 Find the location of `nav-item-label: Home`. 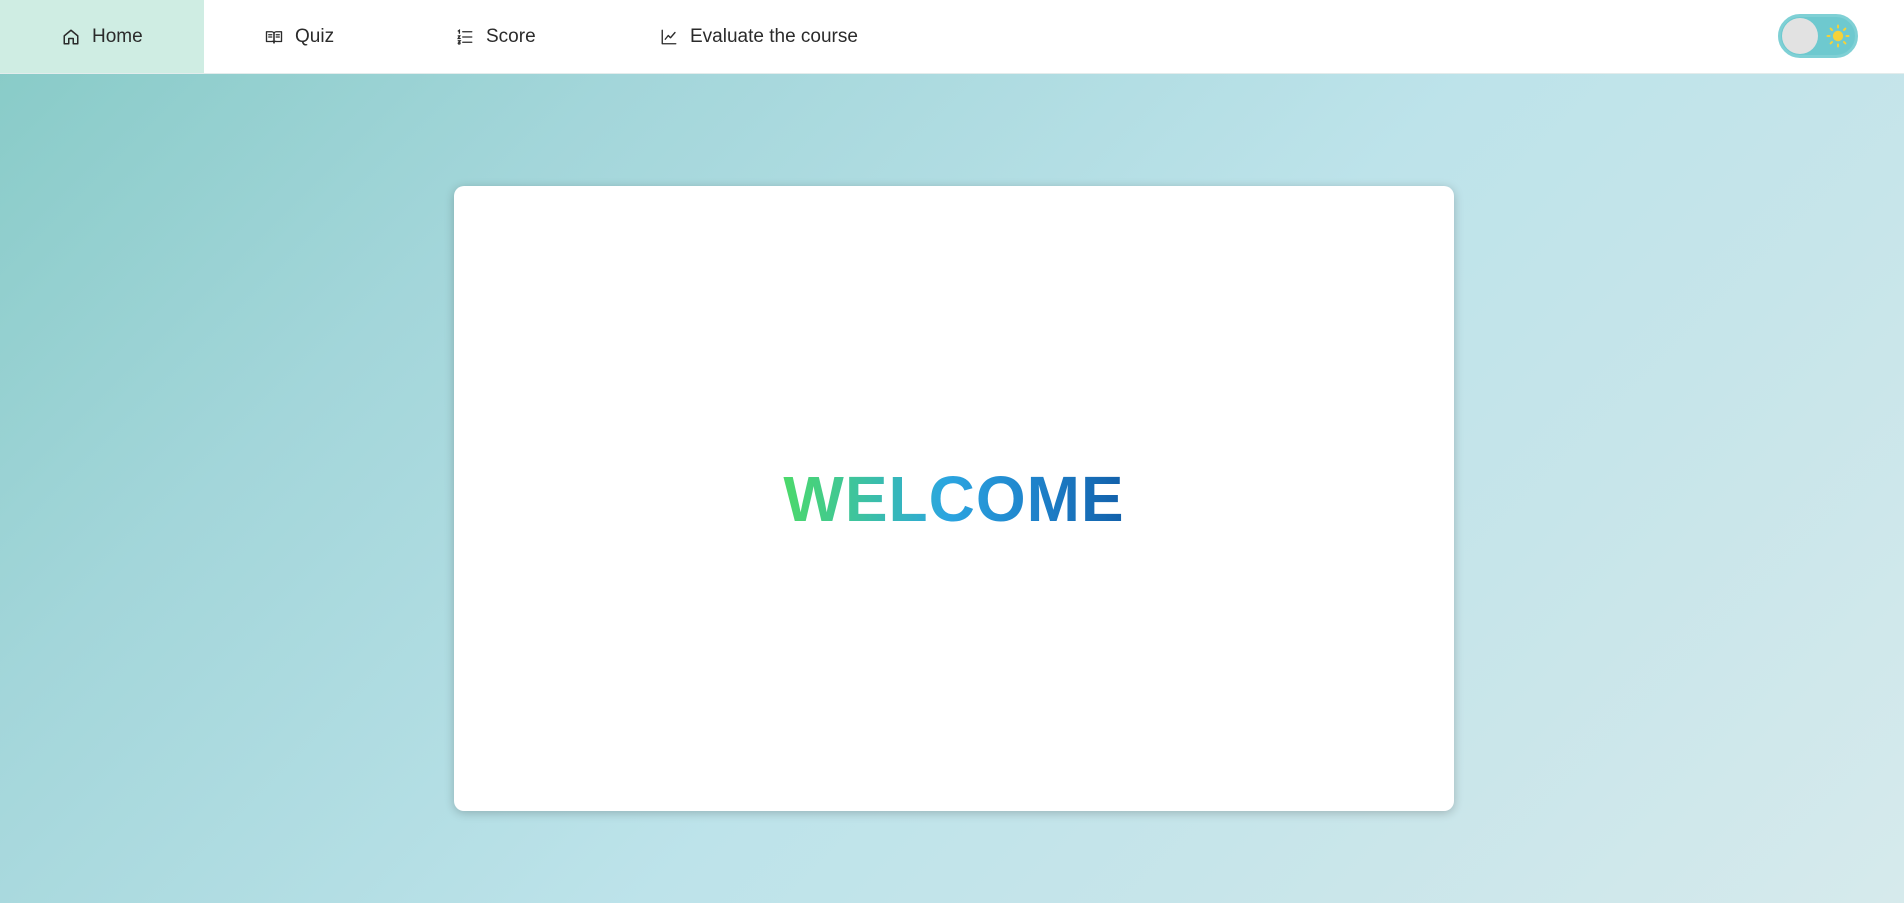

nav-item-label: Home is located at coordinates (117, 36).